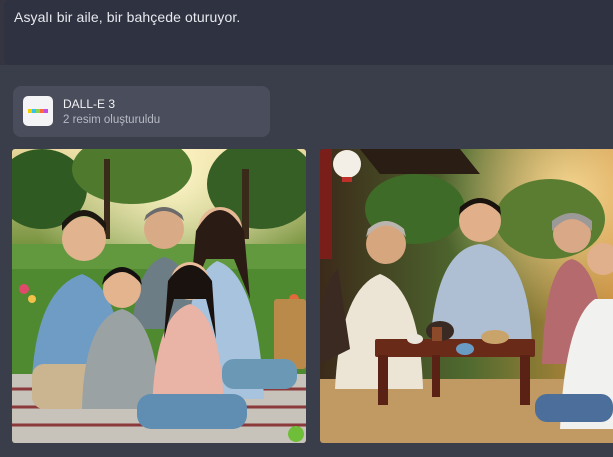 The image size is (613, 457). I want to click on user-message-bubble: Asyalı bir aile, bir bahçede oturuyor., so click(308, 32).